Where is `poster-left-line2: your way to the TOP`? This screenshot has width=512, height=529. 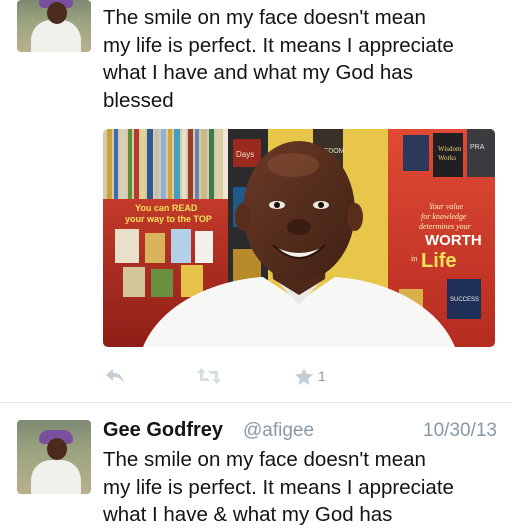
poster-left-line2: your way to the TOP is located at coordinates (168, 219).